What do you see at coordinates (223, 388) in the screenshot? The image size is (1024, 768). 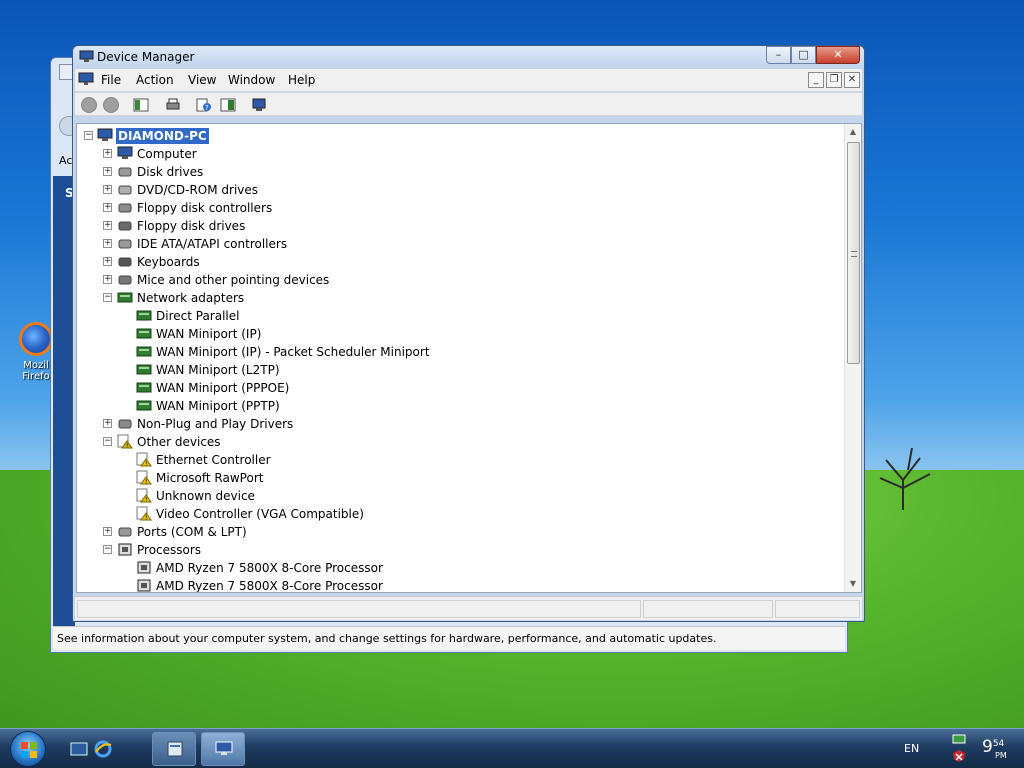 I see `tree-row-label: WAN Miniport (PPPOE)` at bounding box center [223, 388].